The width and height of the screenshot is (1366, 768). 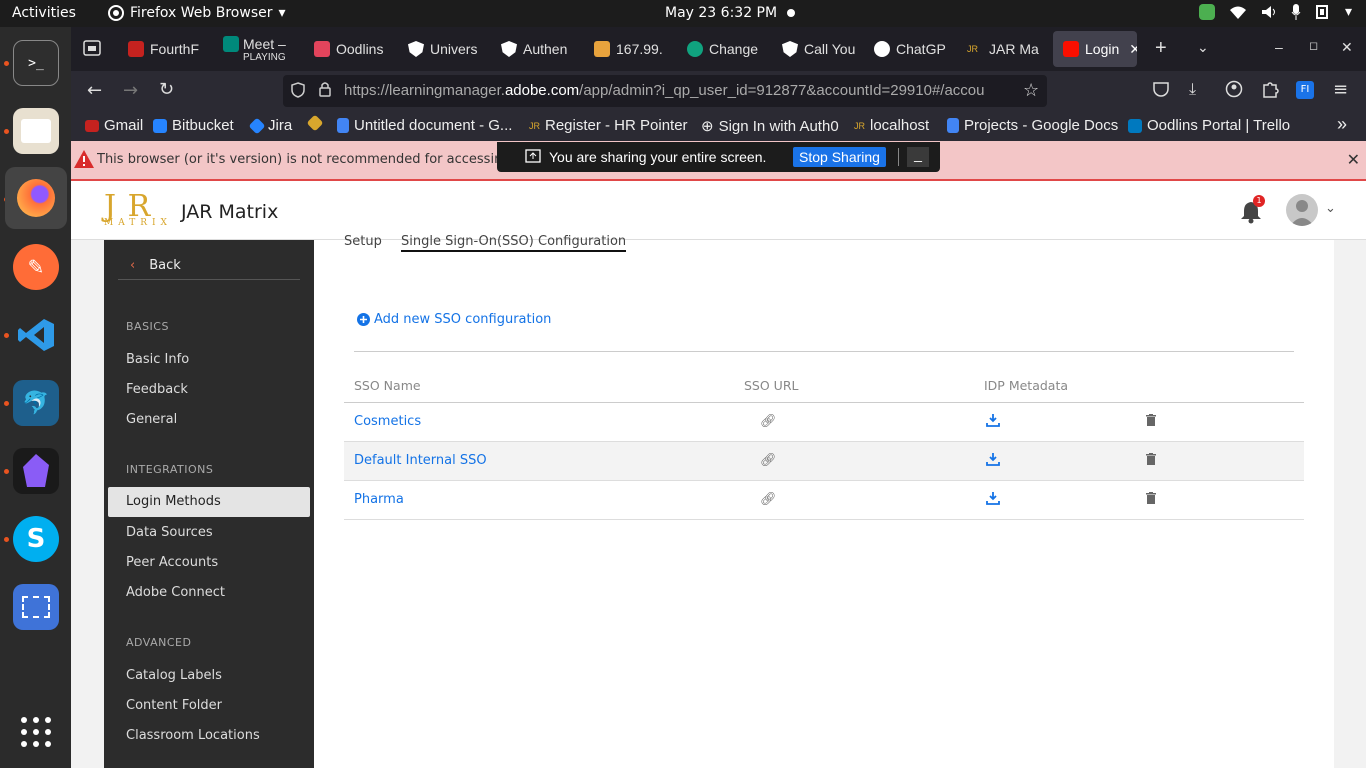 I want to click on pocket-icon, so click(x=1161, y=91).